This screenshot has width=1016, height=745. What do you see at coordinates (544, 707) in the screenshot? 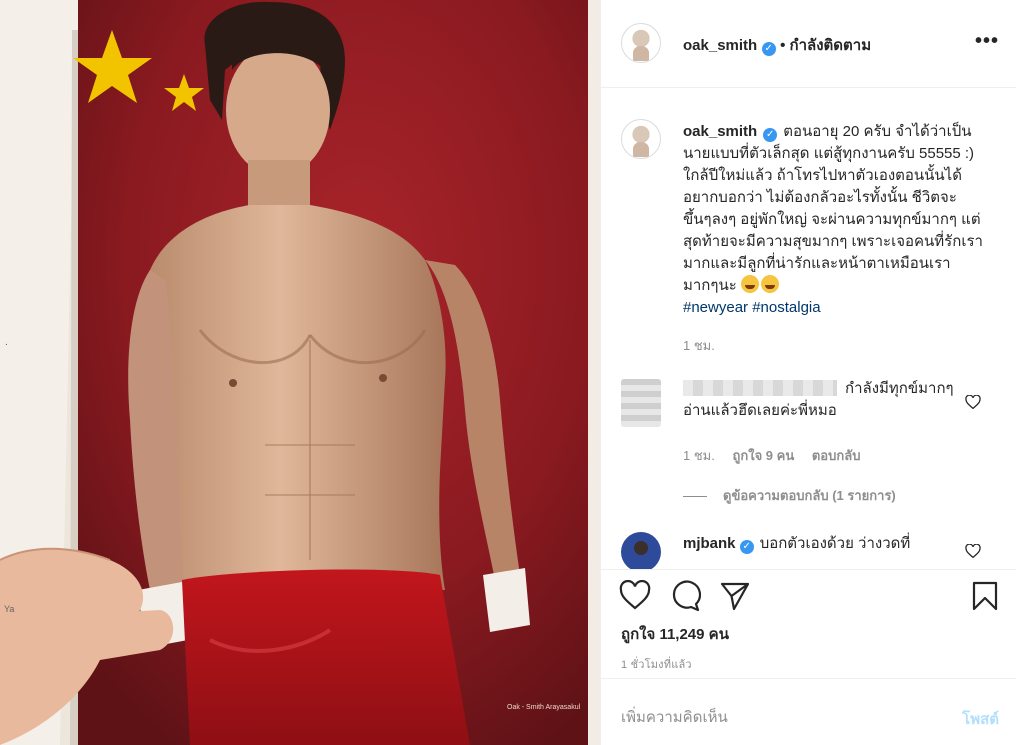
I see `photo-credit: Oak - Smith Arayasakul` at bounding box center [544, 707].